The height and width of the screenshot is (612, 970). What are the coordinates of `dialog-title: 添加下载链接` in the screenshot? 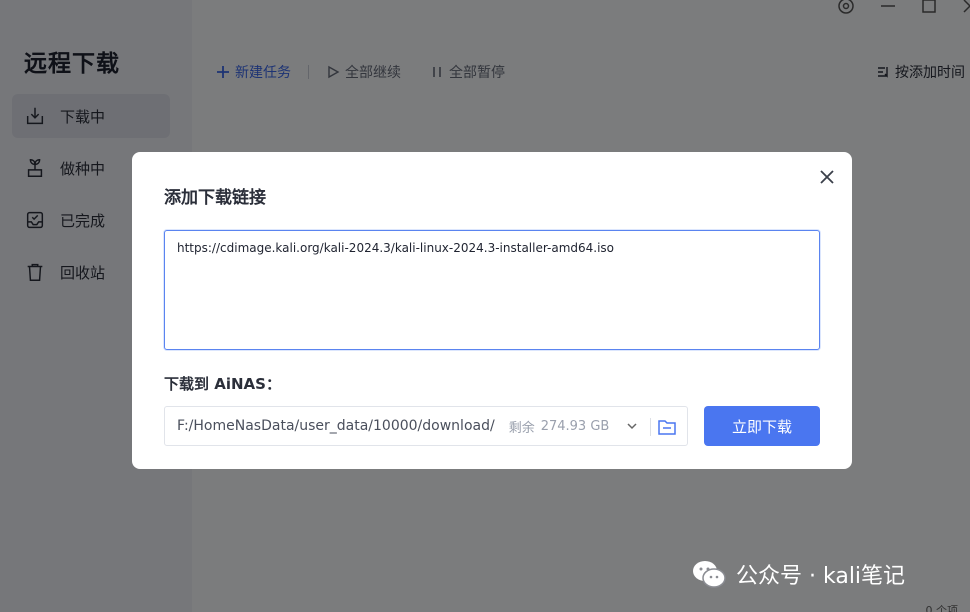 It's located at (215, 198).